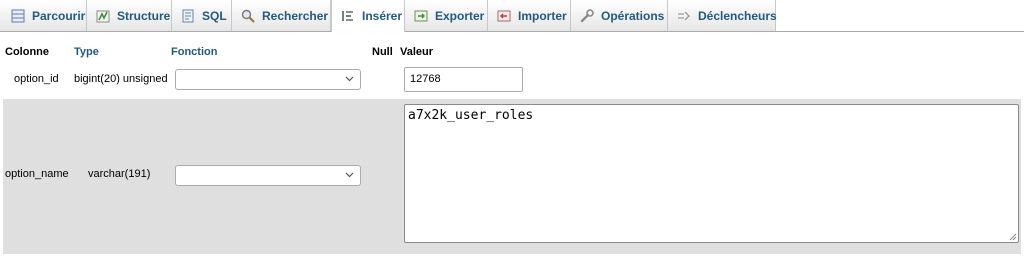  What do you see at coordinates (248, 16) in the screenshot?
I see `search-icon` at bounding box center [248, 16].